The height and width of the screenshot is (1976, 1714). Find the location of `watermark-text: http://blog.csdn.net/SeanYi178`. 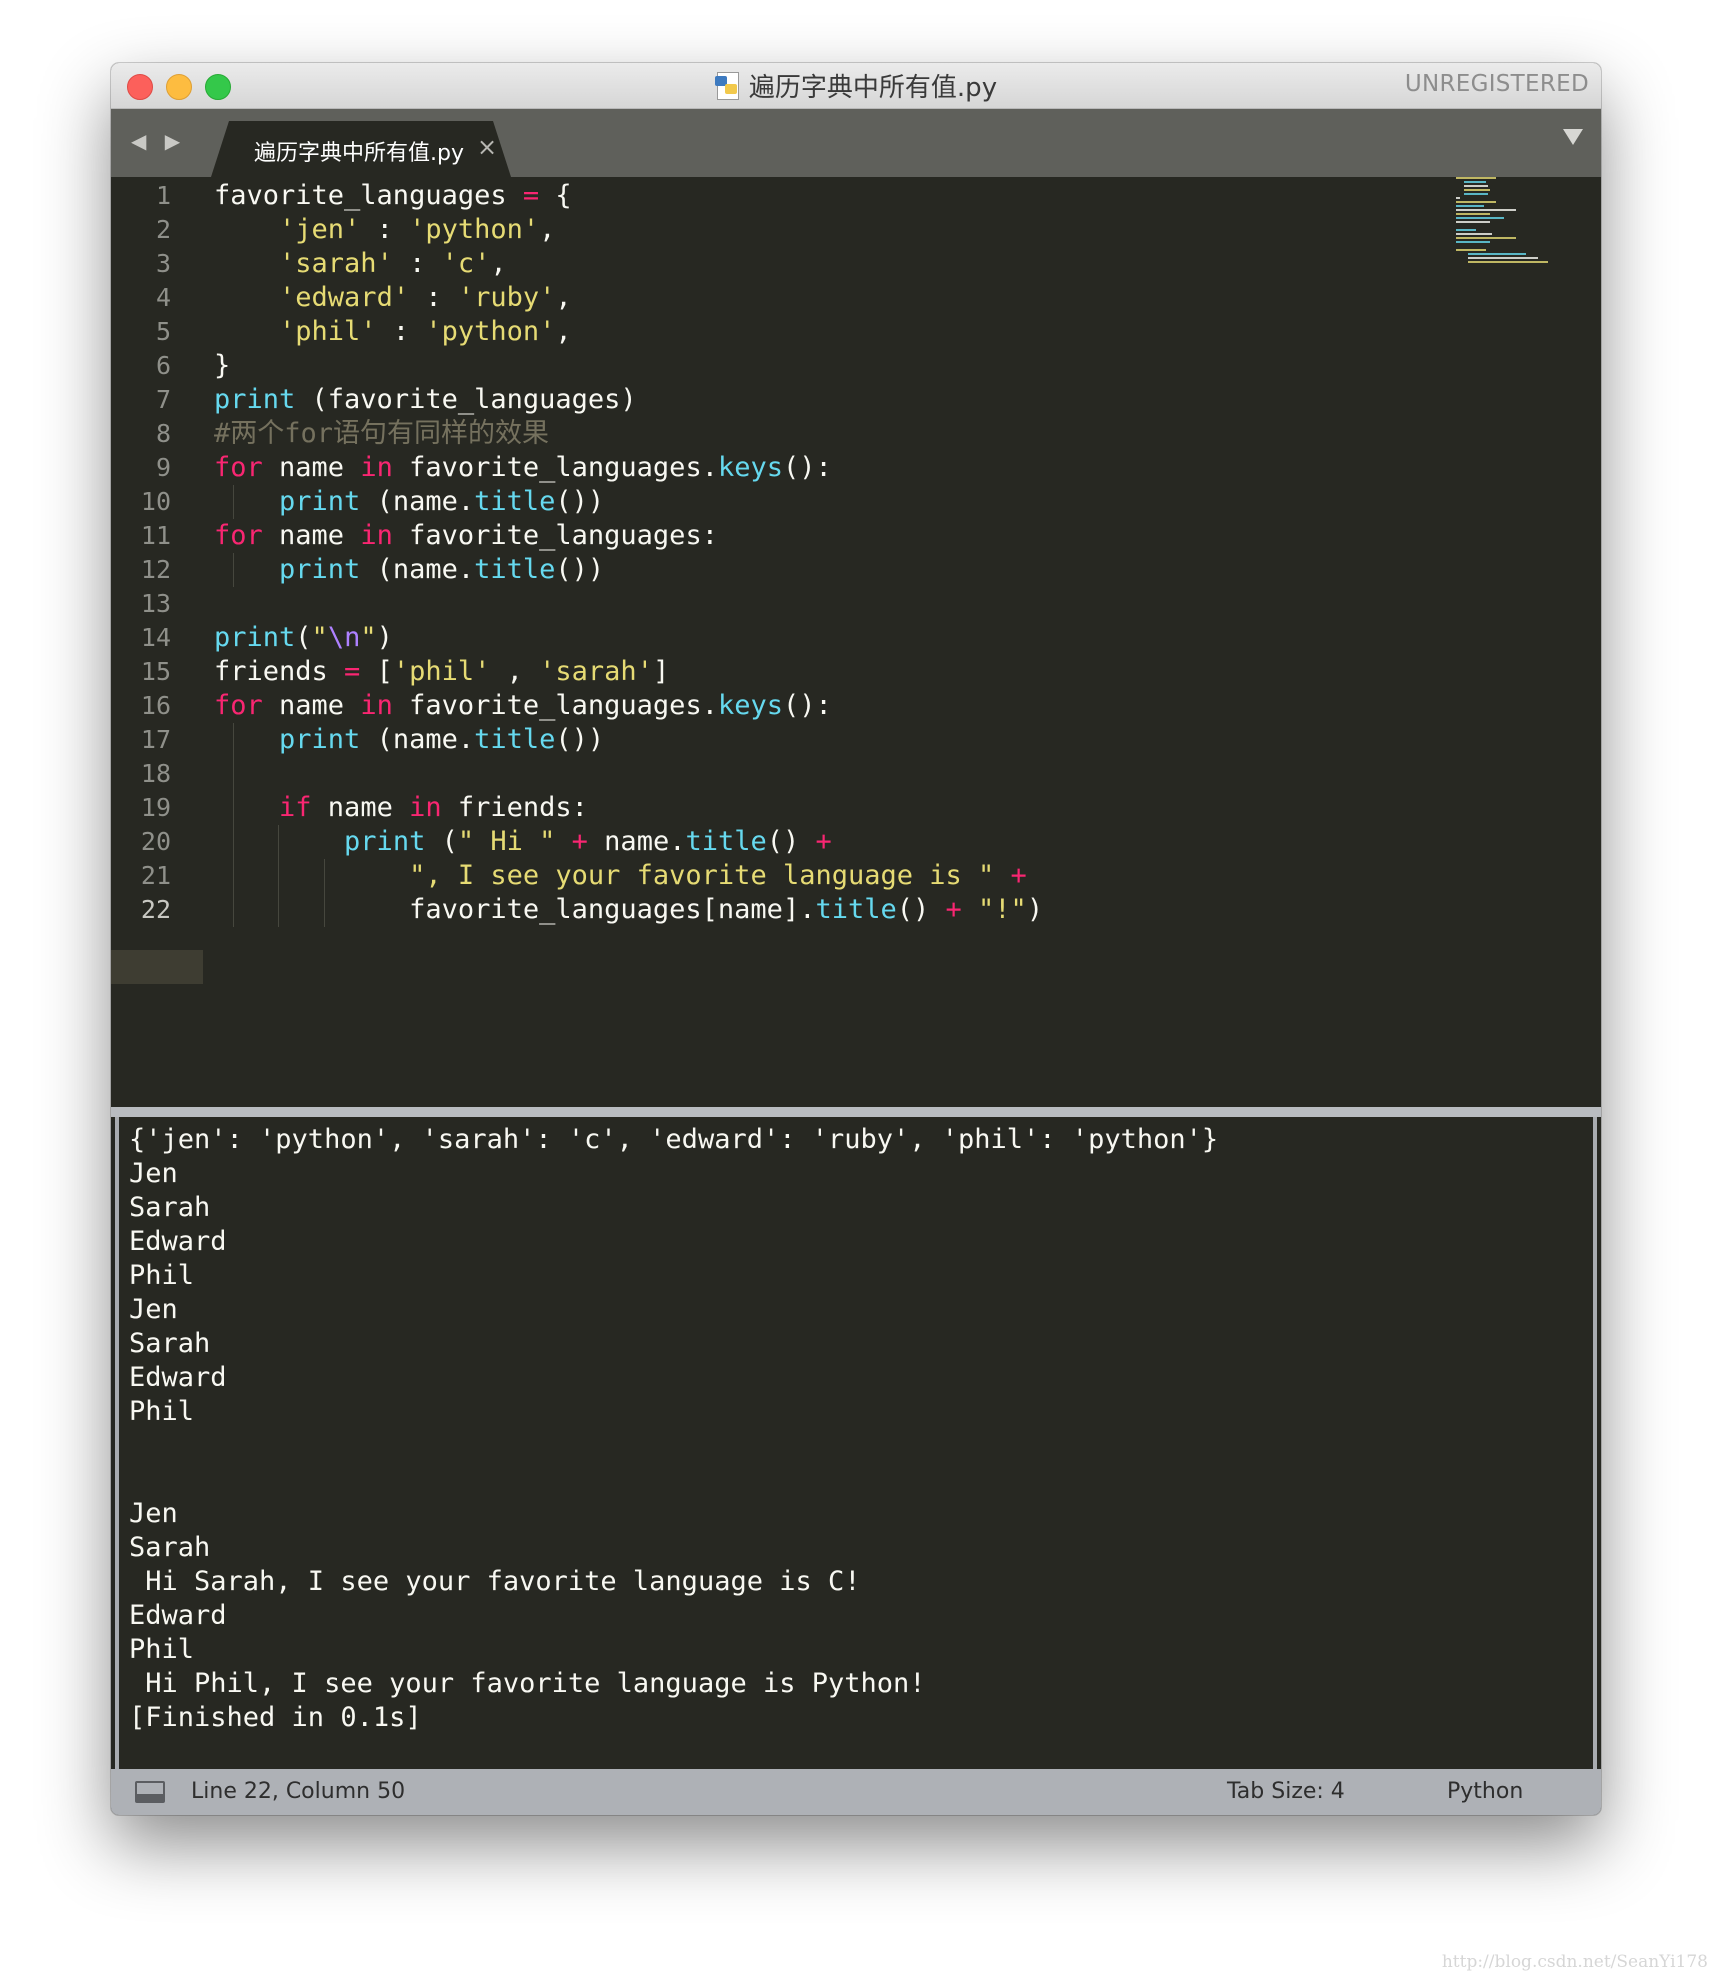

watermark-text: http://blog.csdn.net/SeanYi178 is located at coordinates (1574, 1962).